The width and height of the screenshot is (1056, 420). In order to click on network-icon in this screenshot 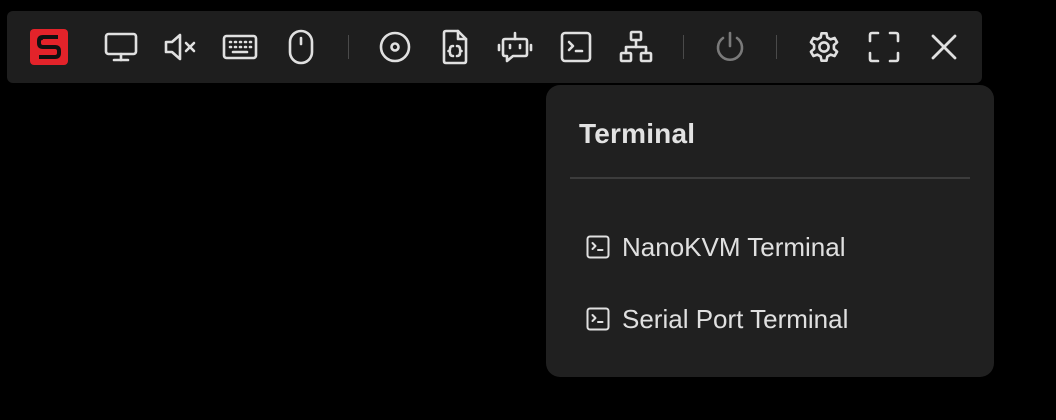, I will do `click(636, 47)`.